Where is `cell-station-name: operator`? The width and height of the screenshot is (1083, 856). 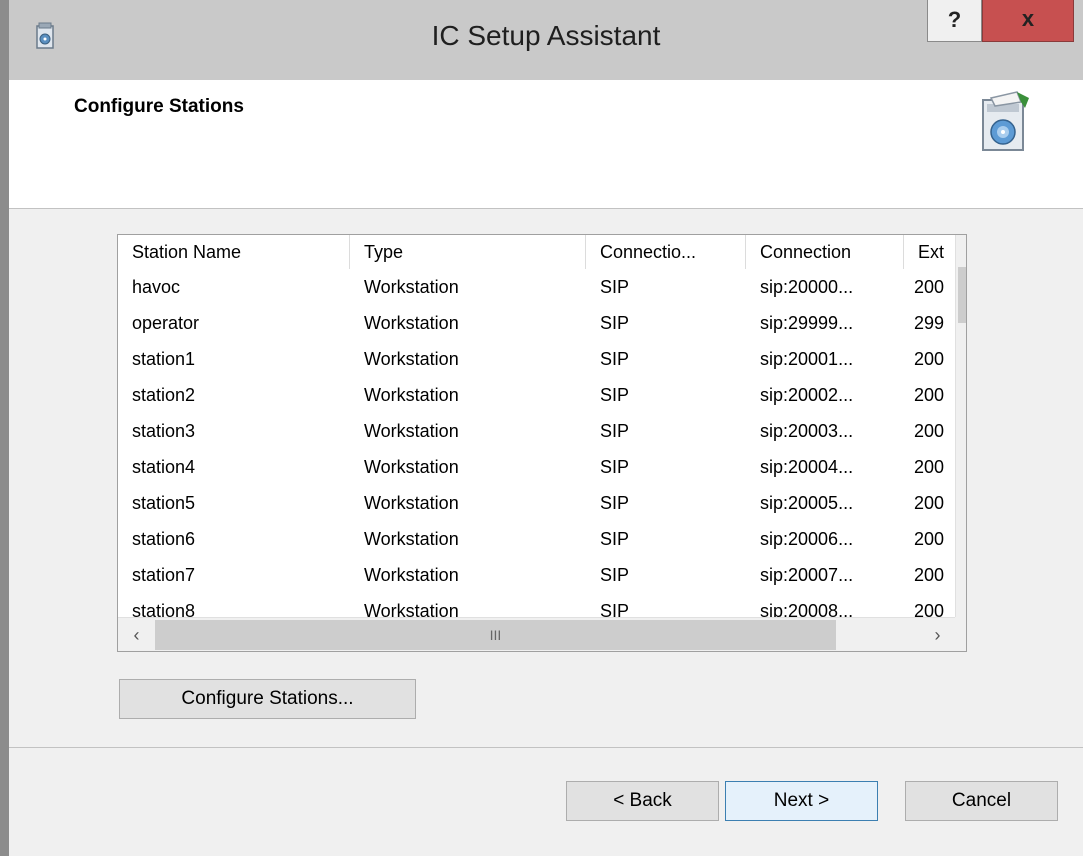
cell-station-name: operator is located at coordinates (166, 323).